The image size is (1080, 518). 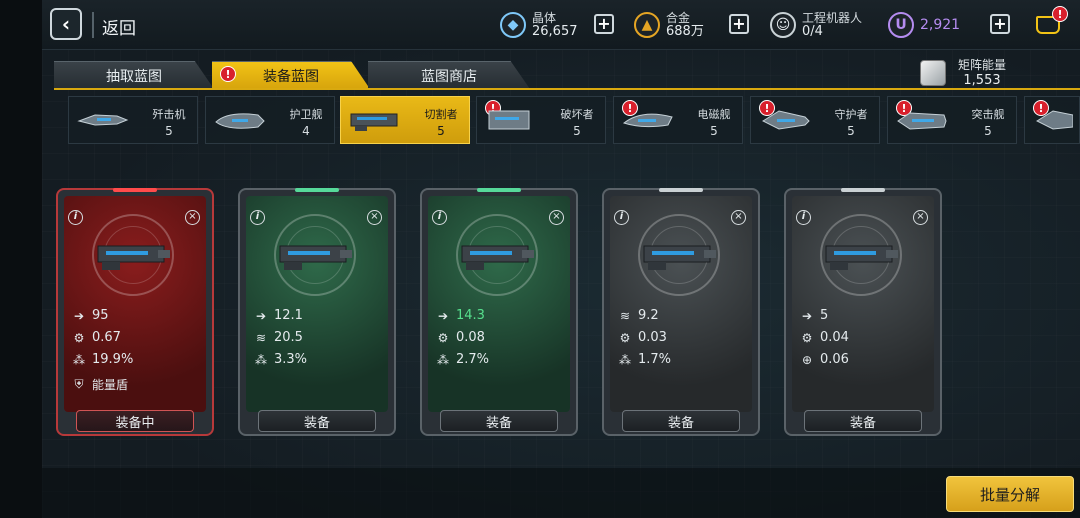 What do you see at coordinates (459, 337) in the screenshot?
I see `card-stat: ⚙ 0.08` at bounding box center [459, 337].